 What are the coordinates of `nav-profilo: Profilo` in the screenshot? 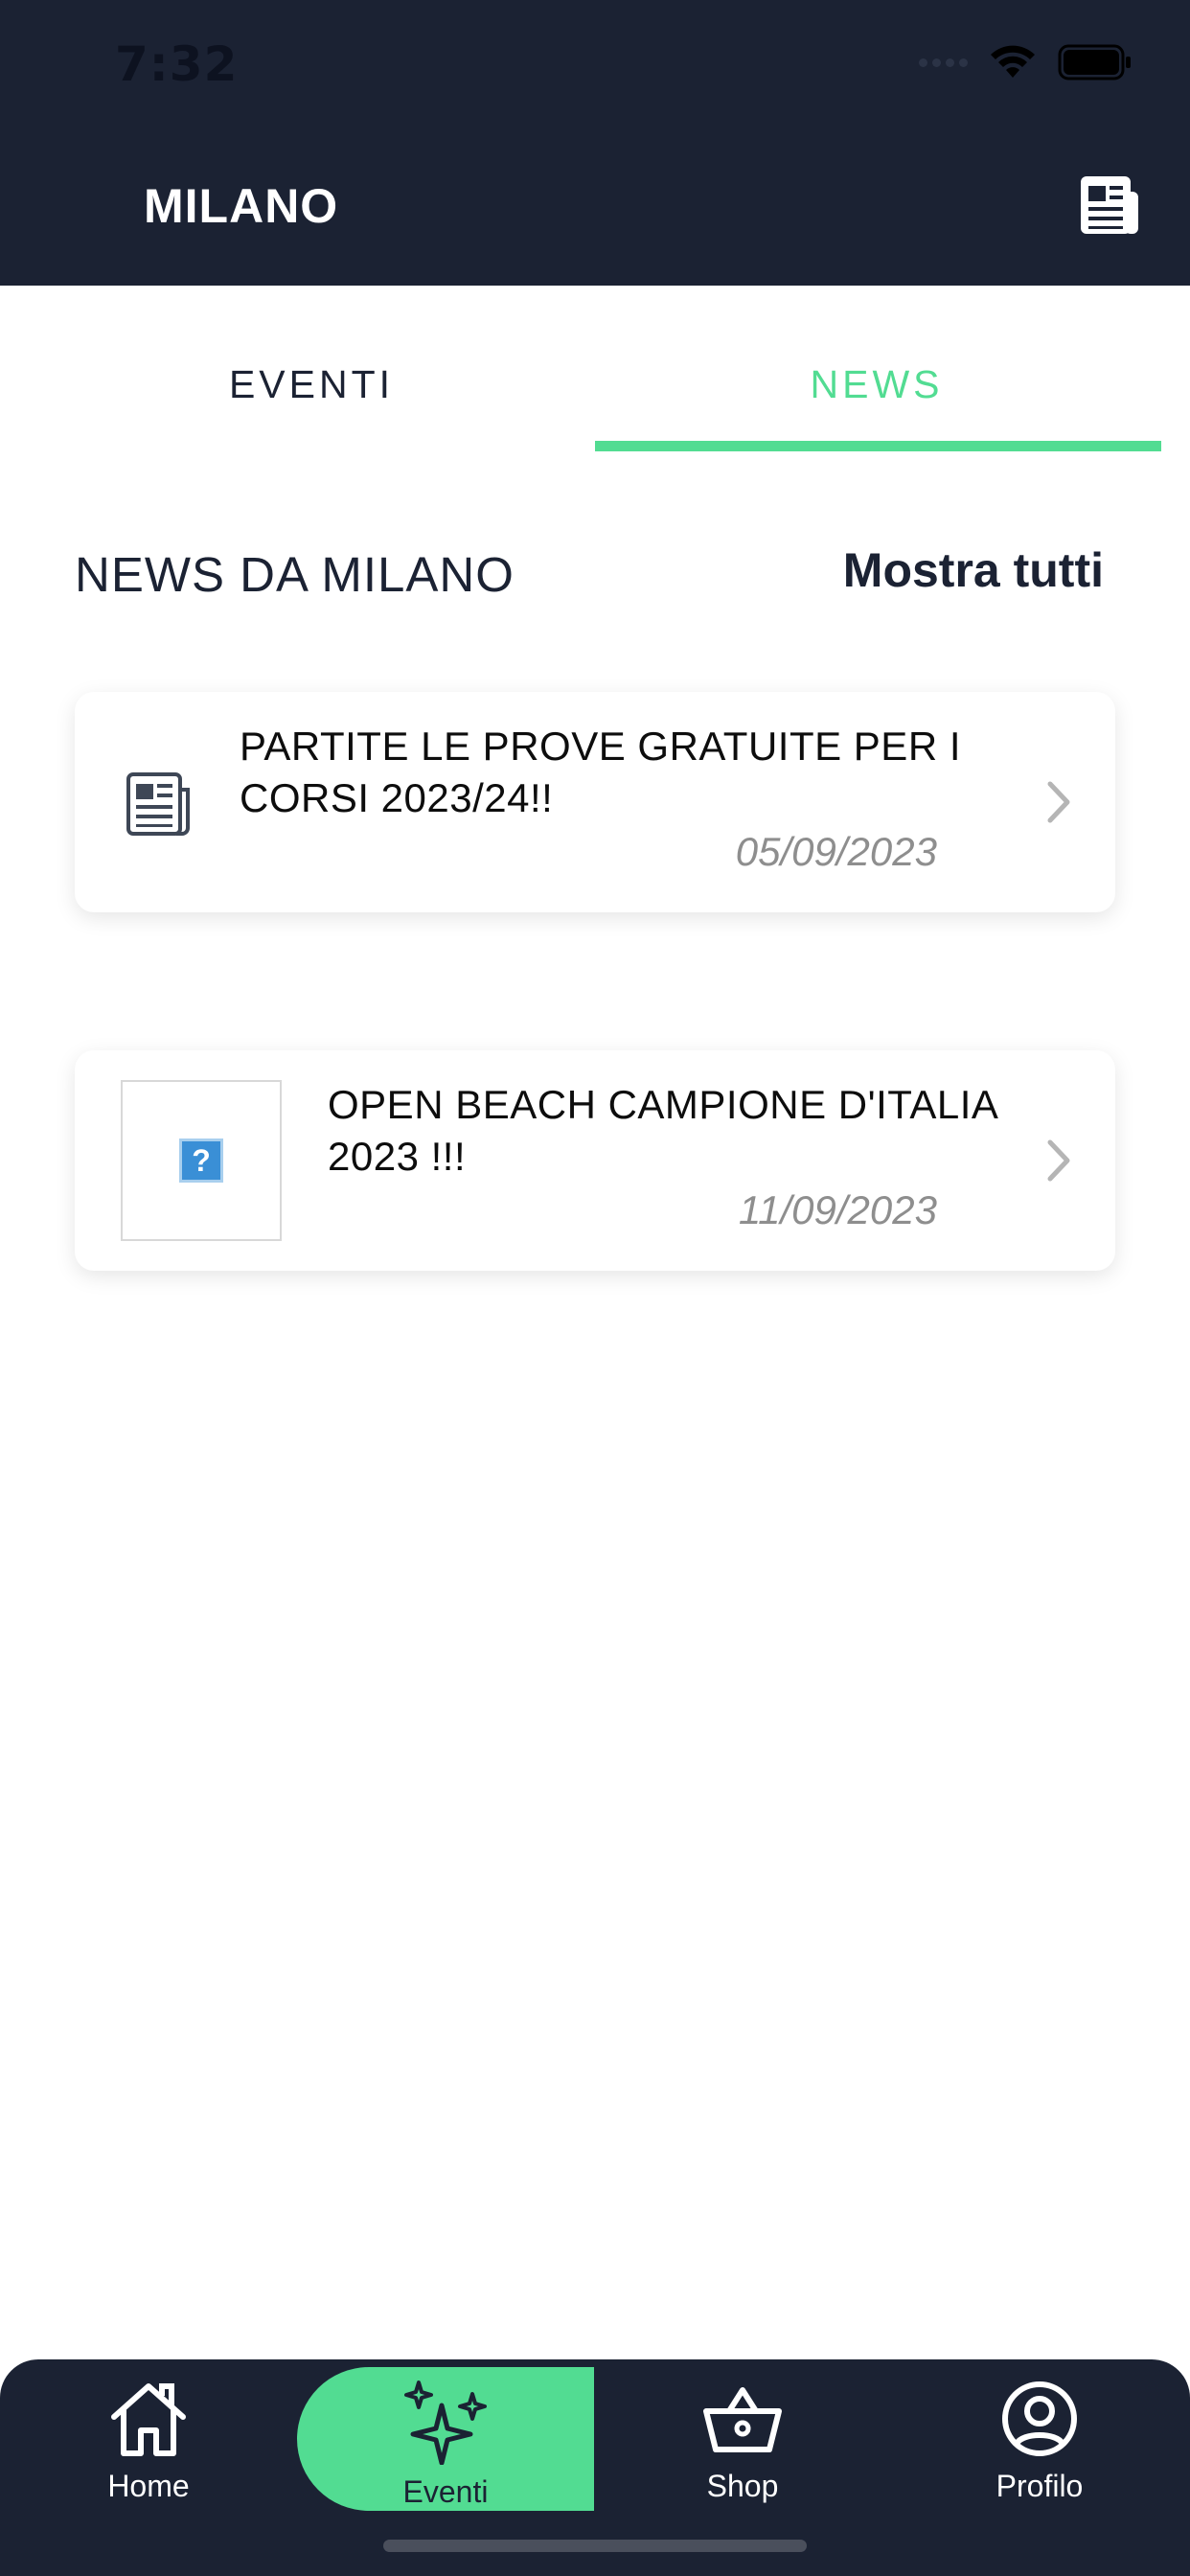 It's located at (1039, 2441).